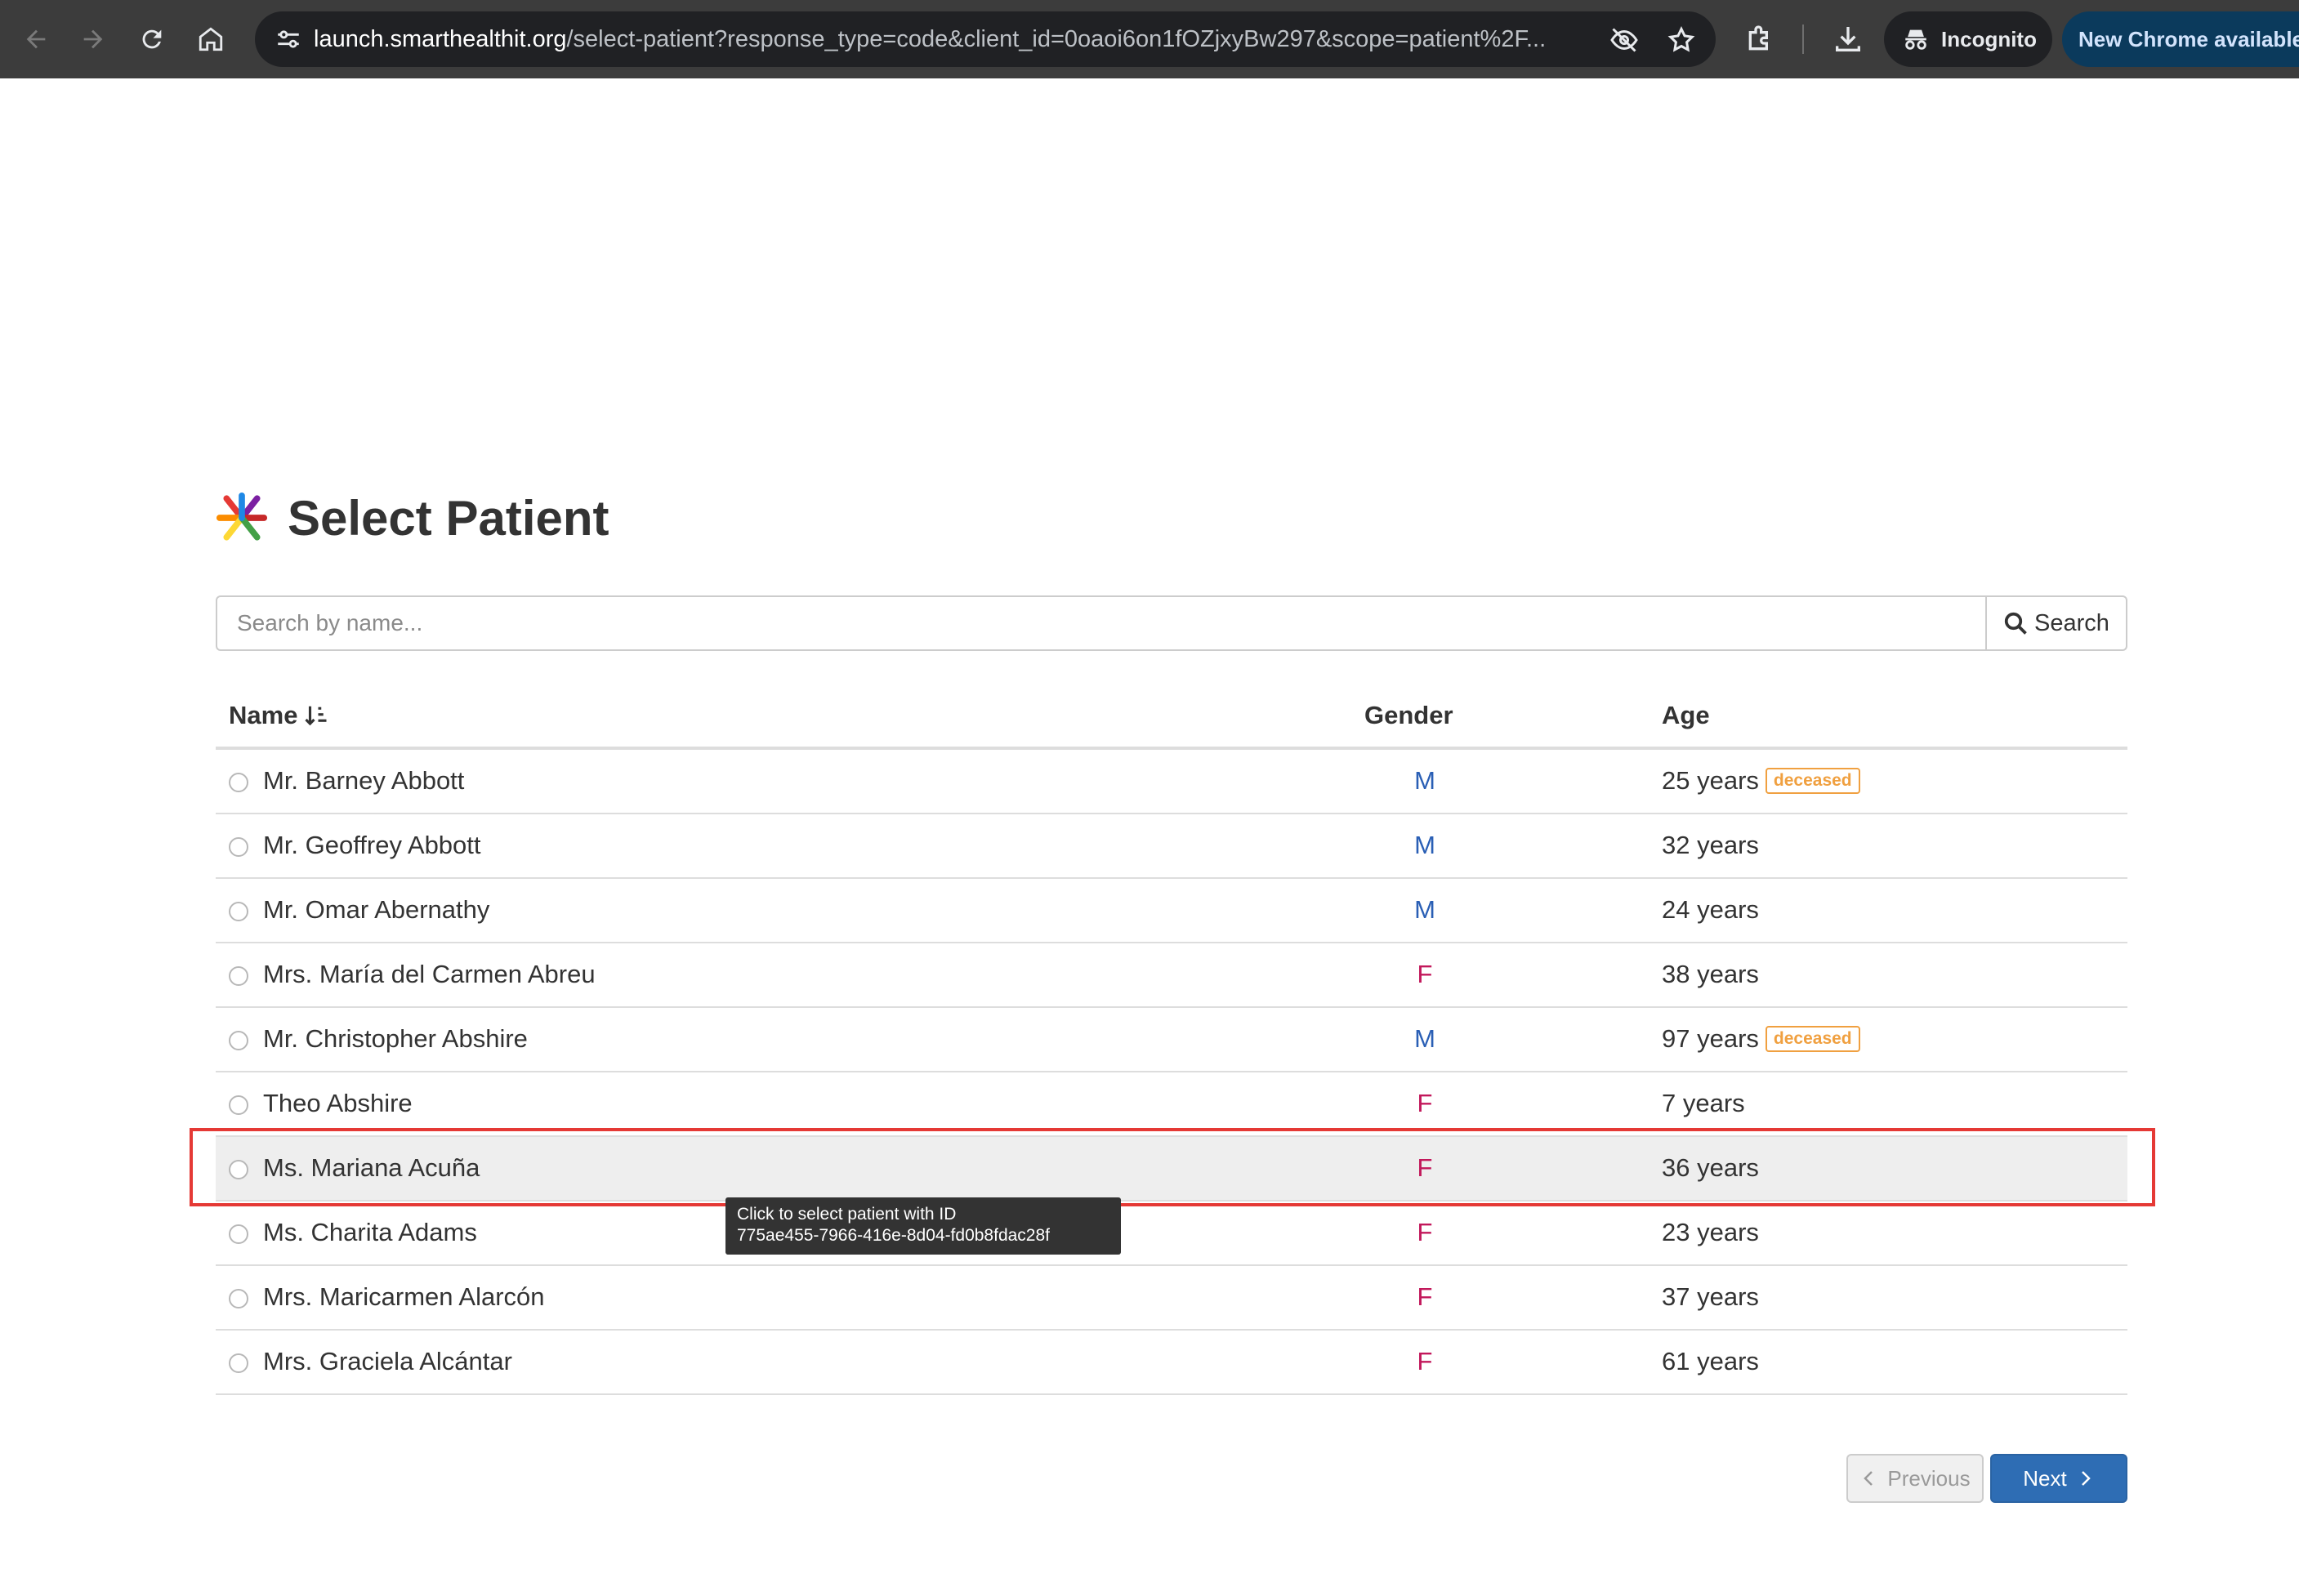  I want to click on patient-name: Mr. Barney Abbott, so click(364, 780).